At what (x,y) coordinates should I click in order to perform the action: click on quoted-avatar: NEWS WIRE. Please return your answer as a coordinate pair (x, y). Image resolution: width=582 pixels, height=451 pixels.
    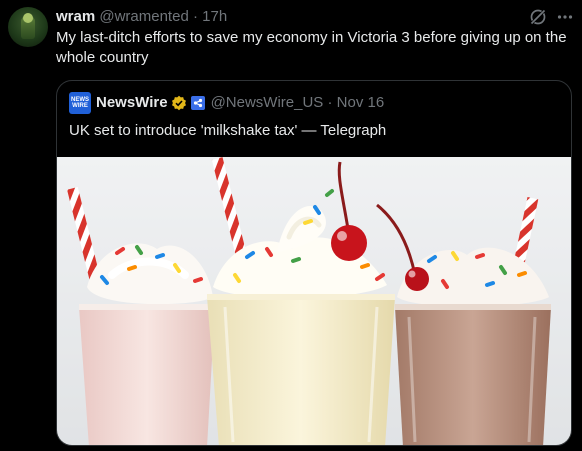
    Looking at the image, I should click on (80, 103).